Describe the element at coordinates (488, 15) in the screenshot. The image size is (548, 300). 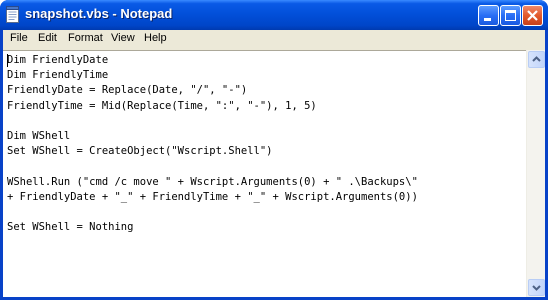
I see `minimize-button` at that location.